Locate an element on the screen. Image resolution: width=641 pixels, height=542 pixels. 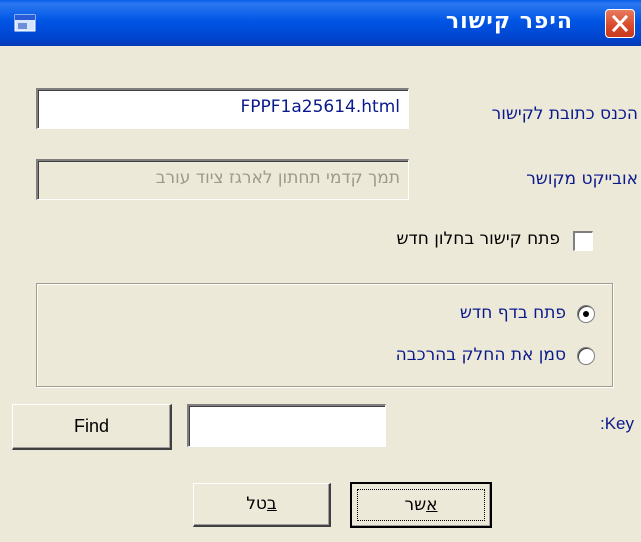
focus-rectangle is located at coordinates (421, 505).